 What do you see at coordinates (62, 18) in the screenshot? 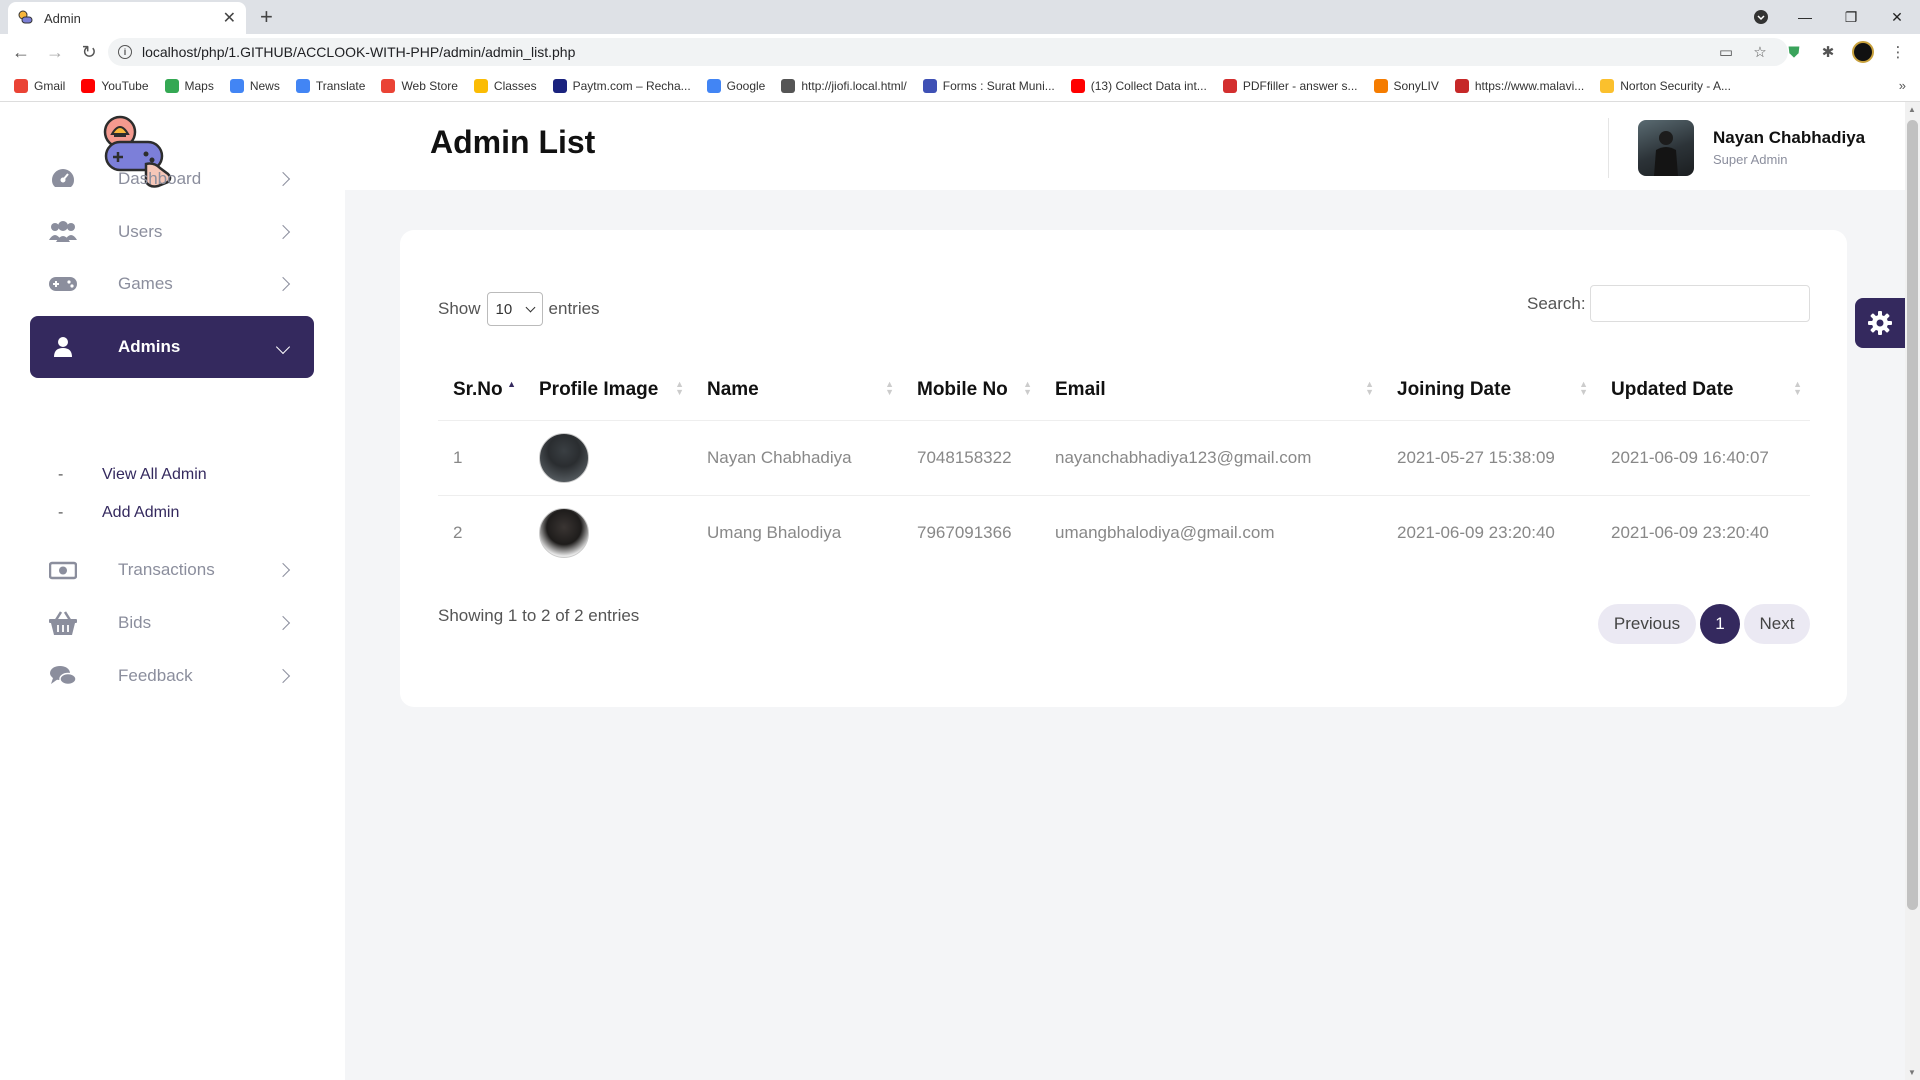
I see `tab-title: Admin` at bounding box center [62, 18].